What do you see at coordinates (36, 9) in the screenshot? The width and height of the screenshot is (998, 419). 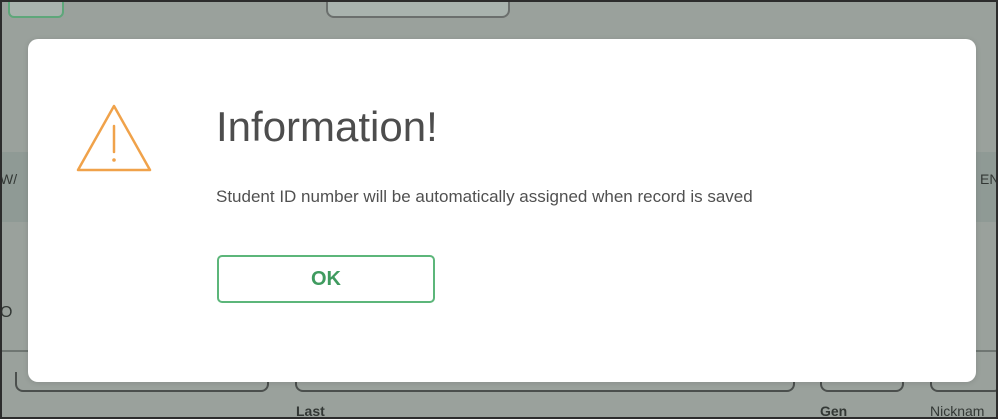 I see `background-tab` at bounding box center [36, 9].